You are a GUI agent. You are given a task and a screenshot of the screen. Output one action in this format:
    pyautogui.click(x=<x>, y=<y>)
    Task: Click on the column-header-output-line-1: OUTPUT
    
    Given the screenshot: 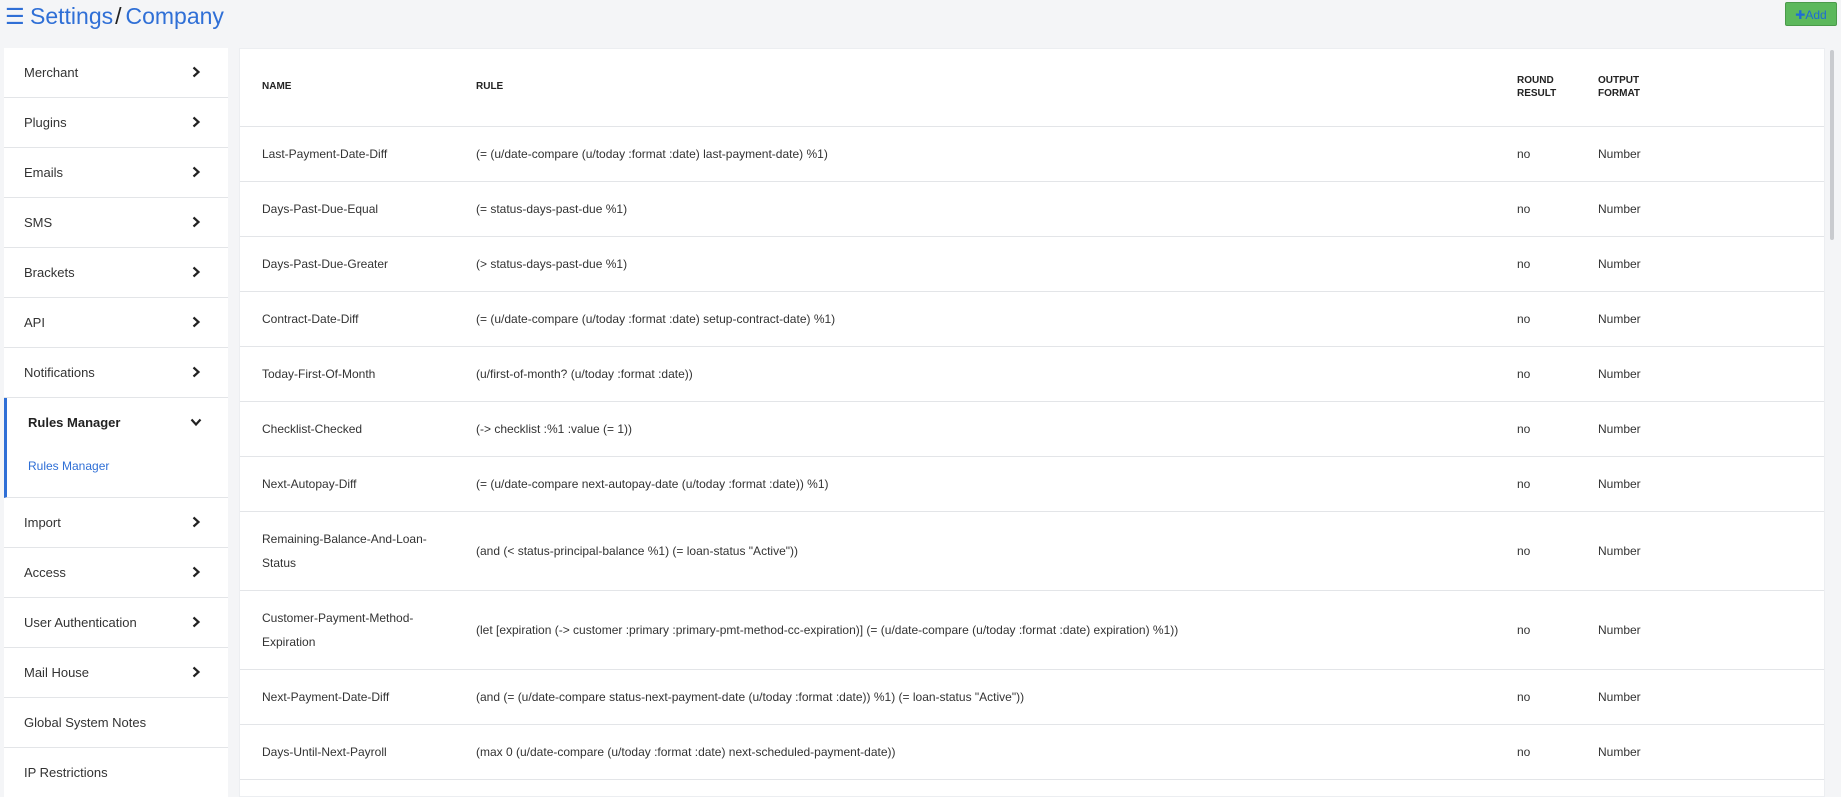 What is the action you would take?
    pyautogui.click(x=1619, y=80)
    